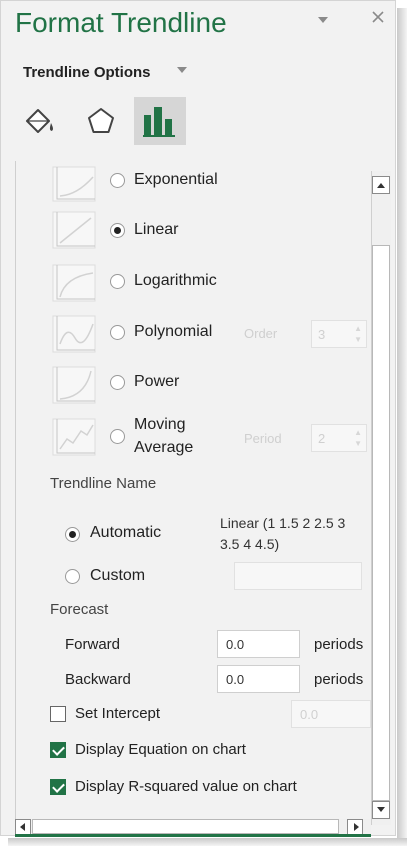  What do you see at coordinates (261, 333) in the screenshot?
I see `order-label: Order` at bounding box center [261, 333].